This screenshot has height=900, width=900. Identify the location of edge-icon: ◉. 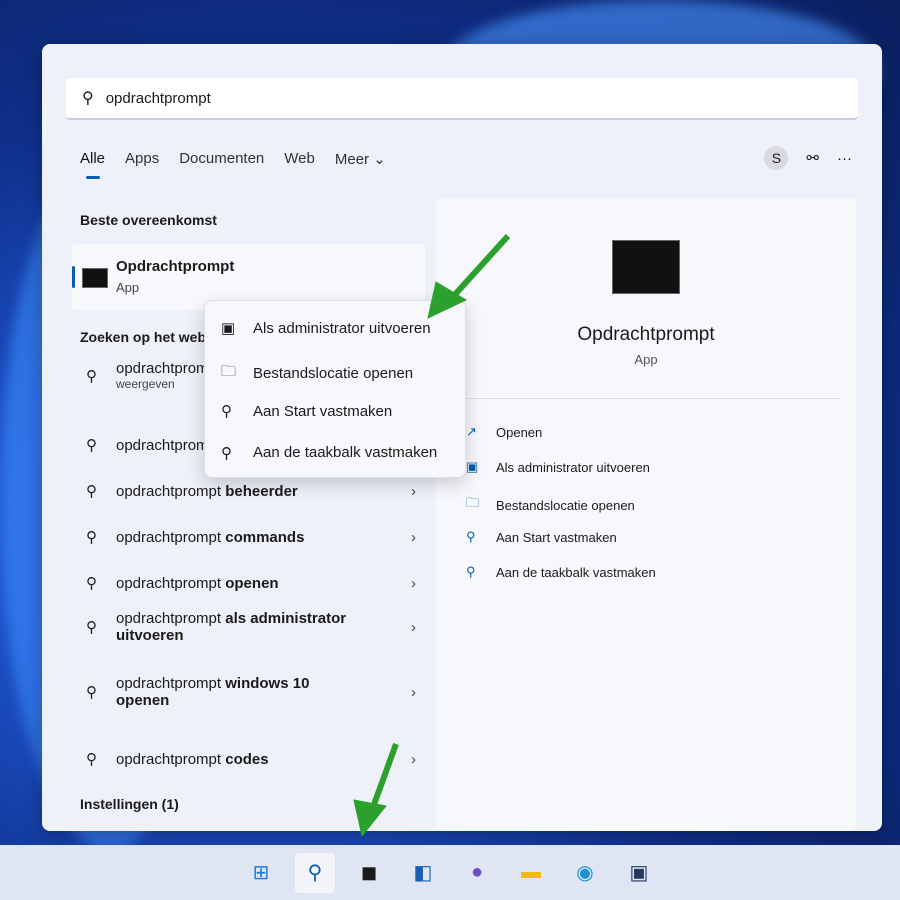
(585, 873).